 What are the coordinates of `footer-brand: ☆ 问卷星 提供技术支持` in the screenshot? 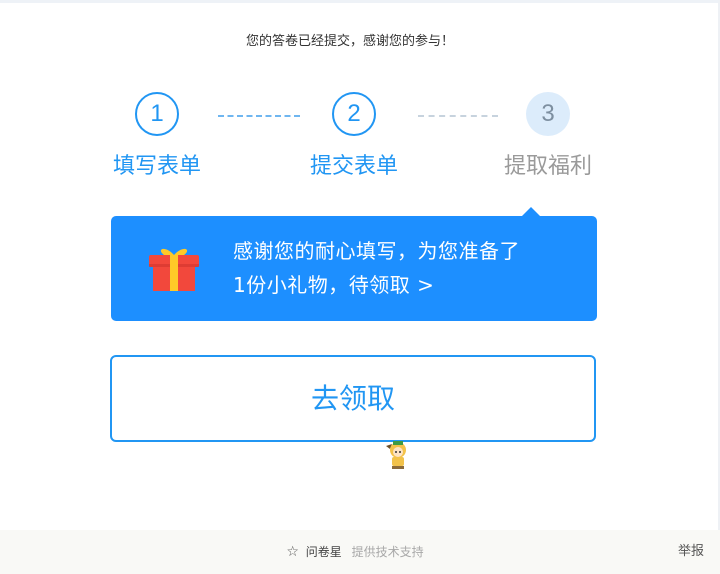 It's located at (355, 552).